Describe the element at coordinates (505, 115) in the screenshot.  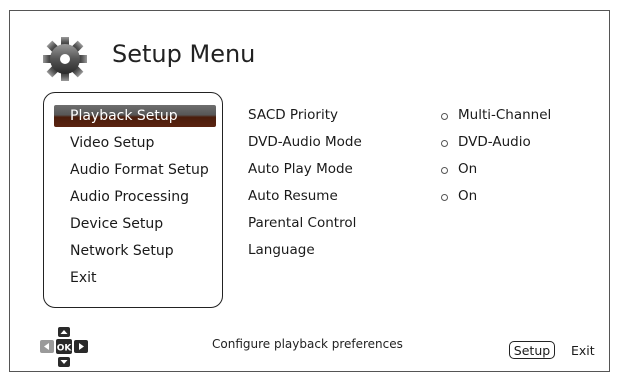
I see `option-sacd-priority-value: Multi-Channel` at that location.